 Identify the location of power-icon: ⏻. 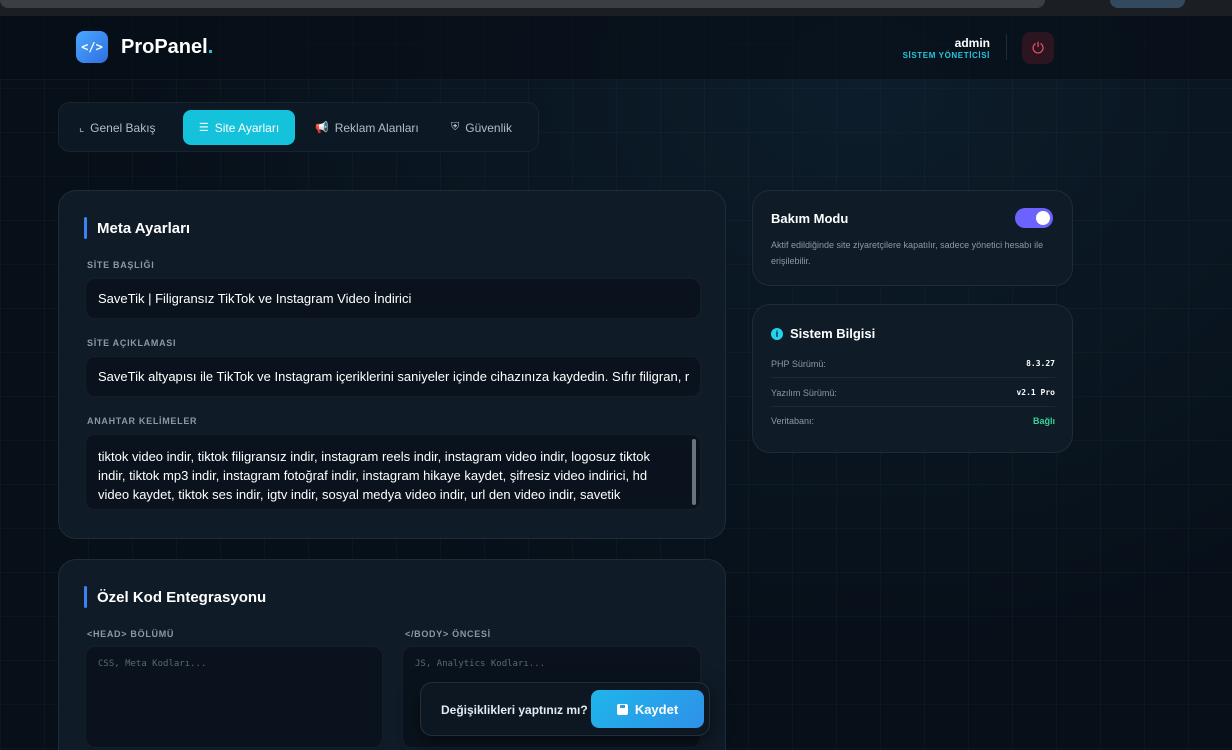
(1038, 48).